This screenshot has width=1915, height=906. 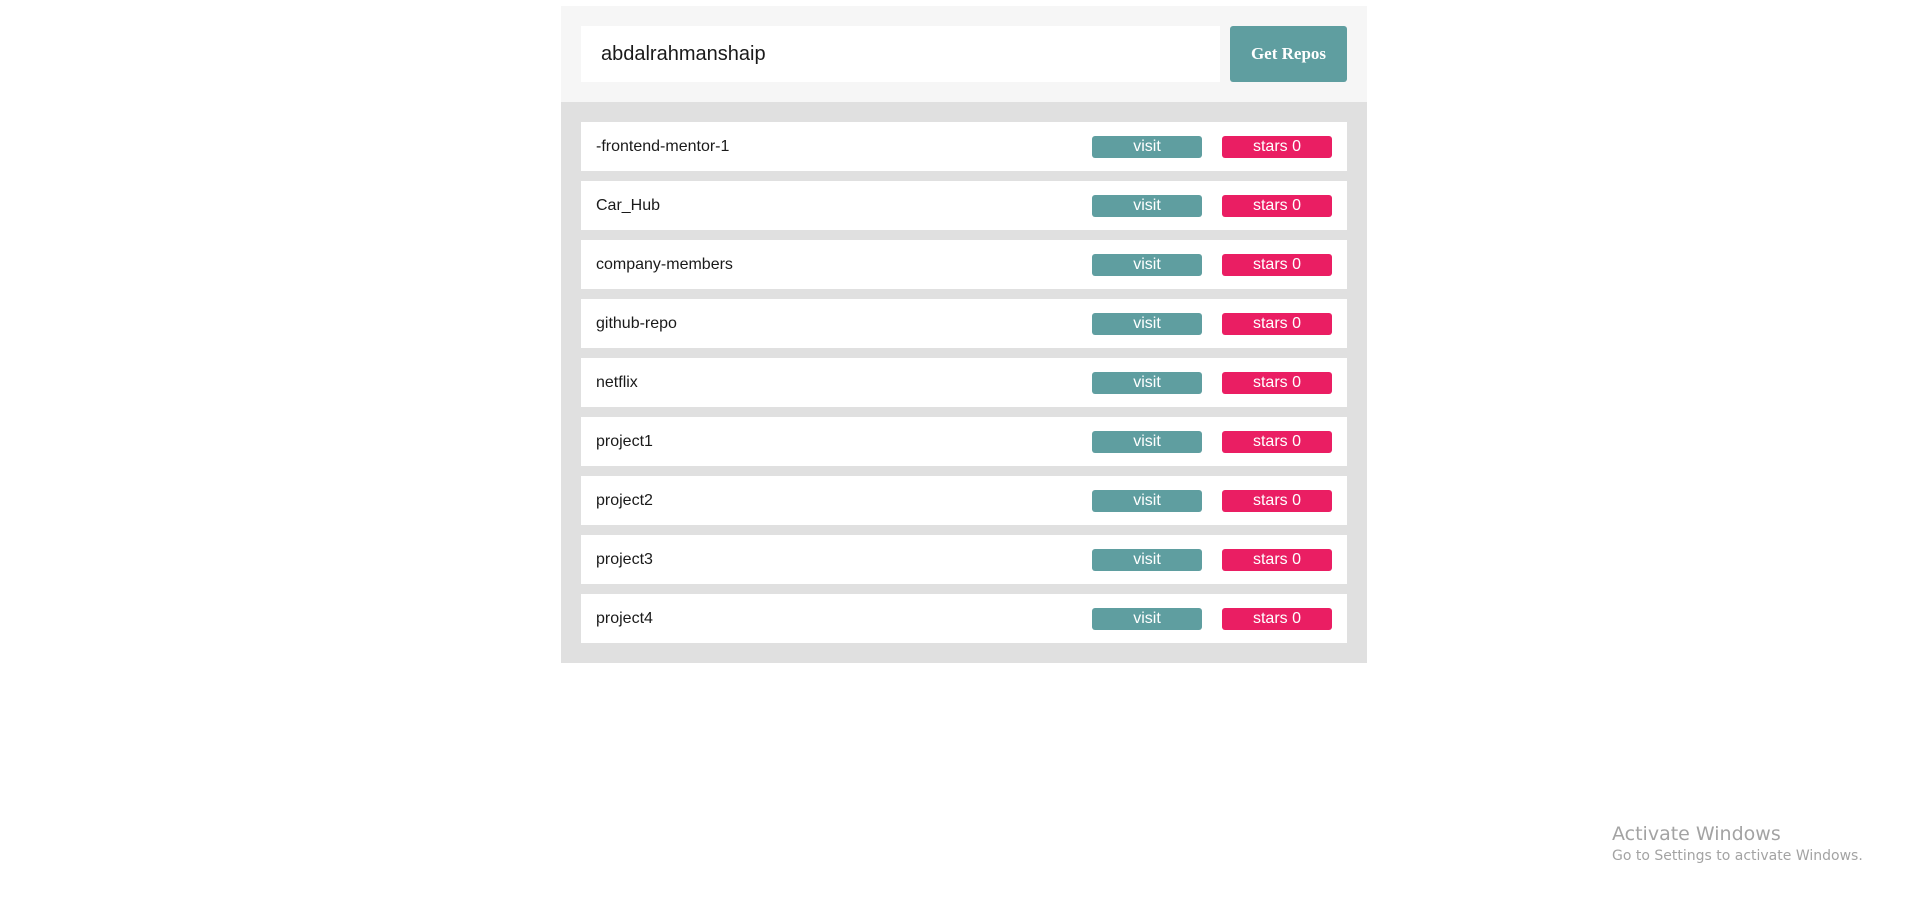 I want to click on get-repos-button: Get Repos, so click(x=1288, y=54).